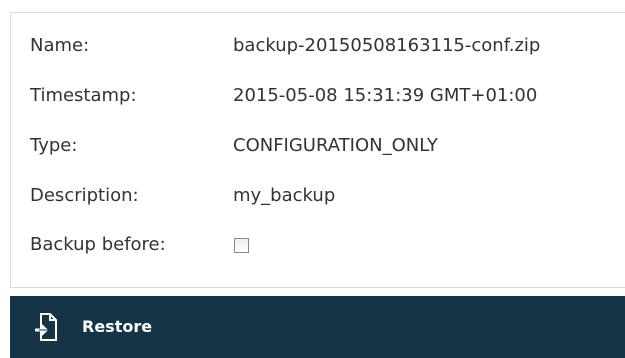 The image size is (625, 358). What do you see at coordinates (54, 145) in the screenshot?
I see `type-label: Type:` at bounding box center [54, 145].